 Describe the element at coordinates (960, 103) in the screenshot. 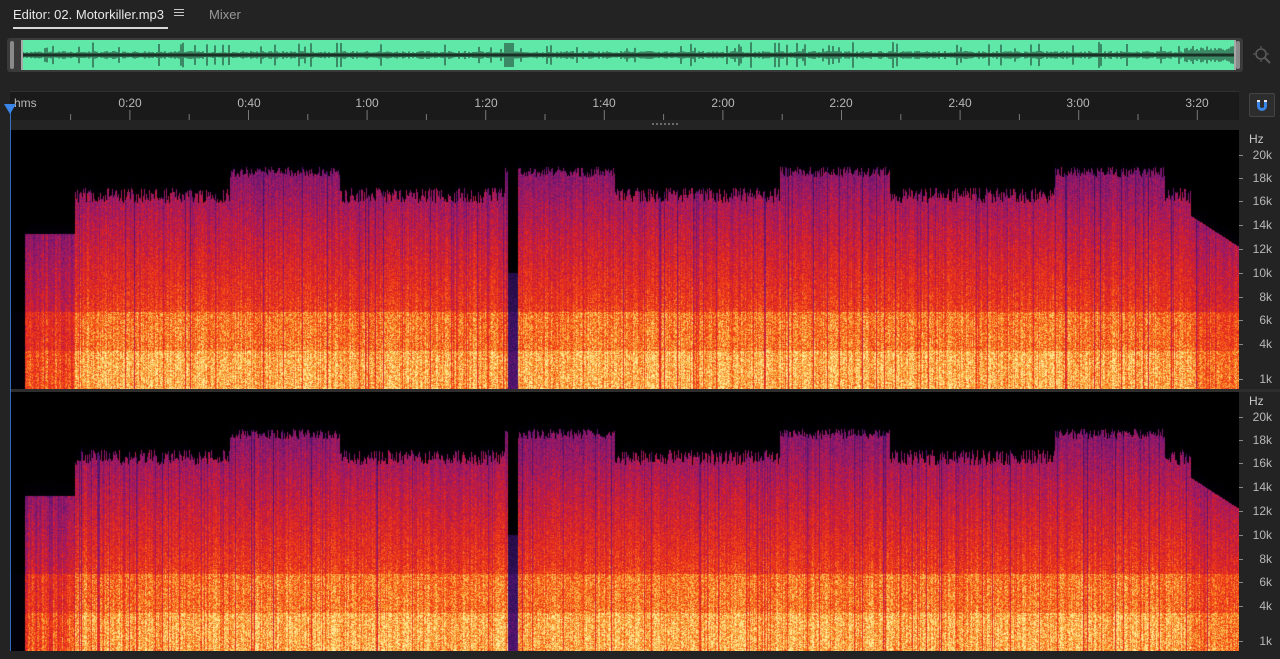

I see `ruler-mark: 2:40` at that location.